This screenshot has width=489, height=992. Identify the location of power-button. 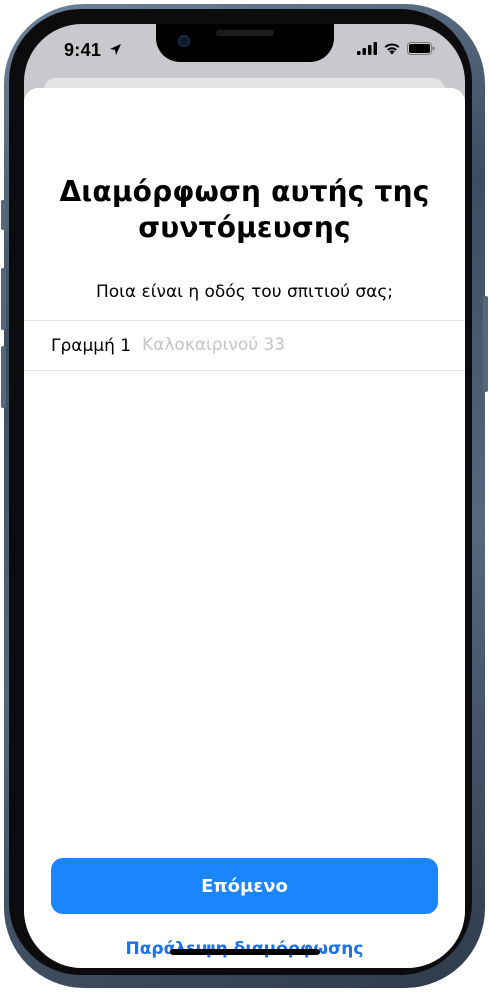
(485, 344).